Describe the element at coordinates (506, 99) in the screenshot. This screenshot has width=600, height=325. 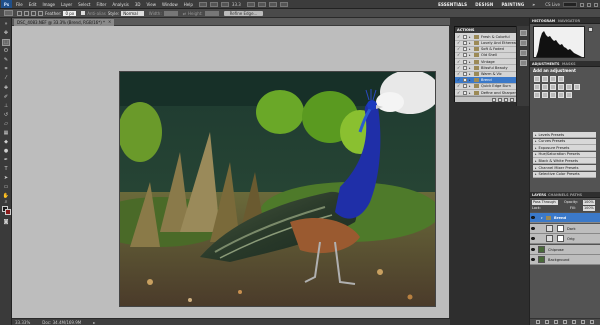
I see `play-selection-icon` at that location.